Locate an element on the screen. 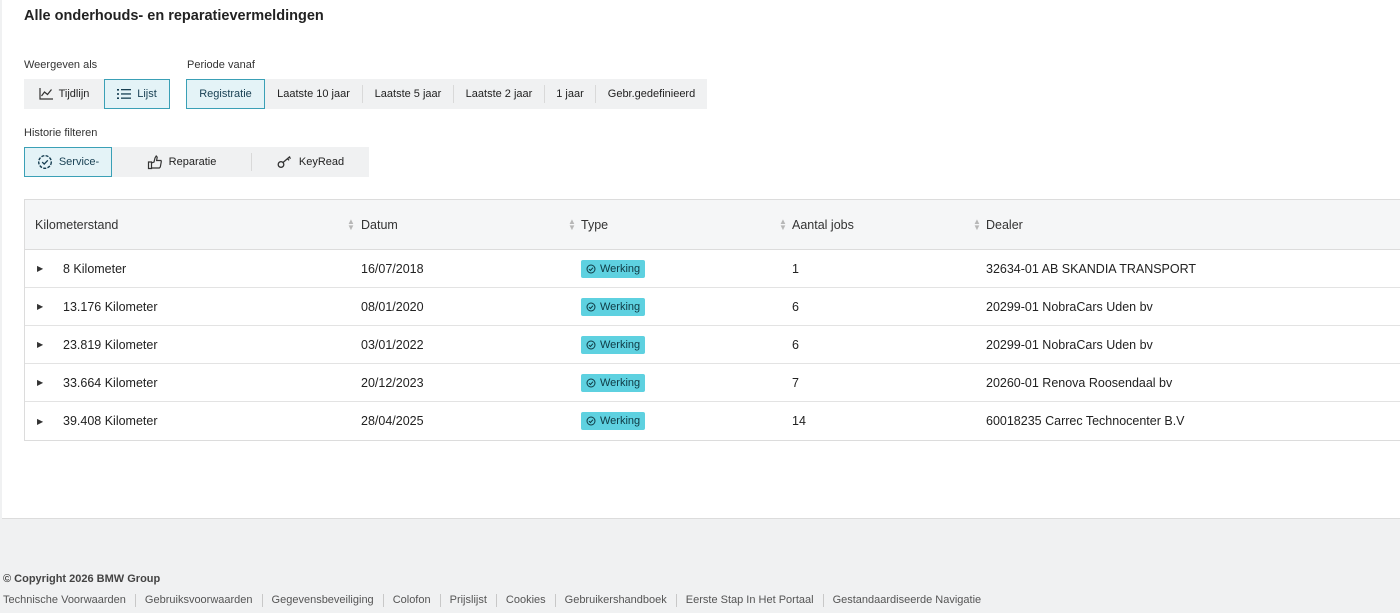 Image resolution: width=1400 pixels, height=613 pixels. column-header-date: Datum ▲ ▼ is located at coordinates (471, 224).